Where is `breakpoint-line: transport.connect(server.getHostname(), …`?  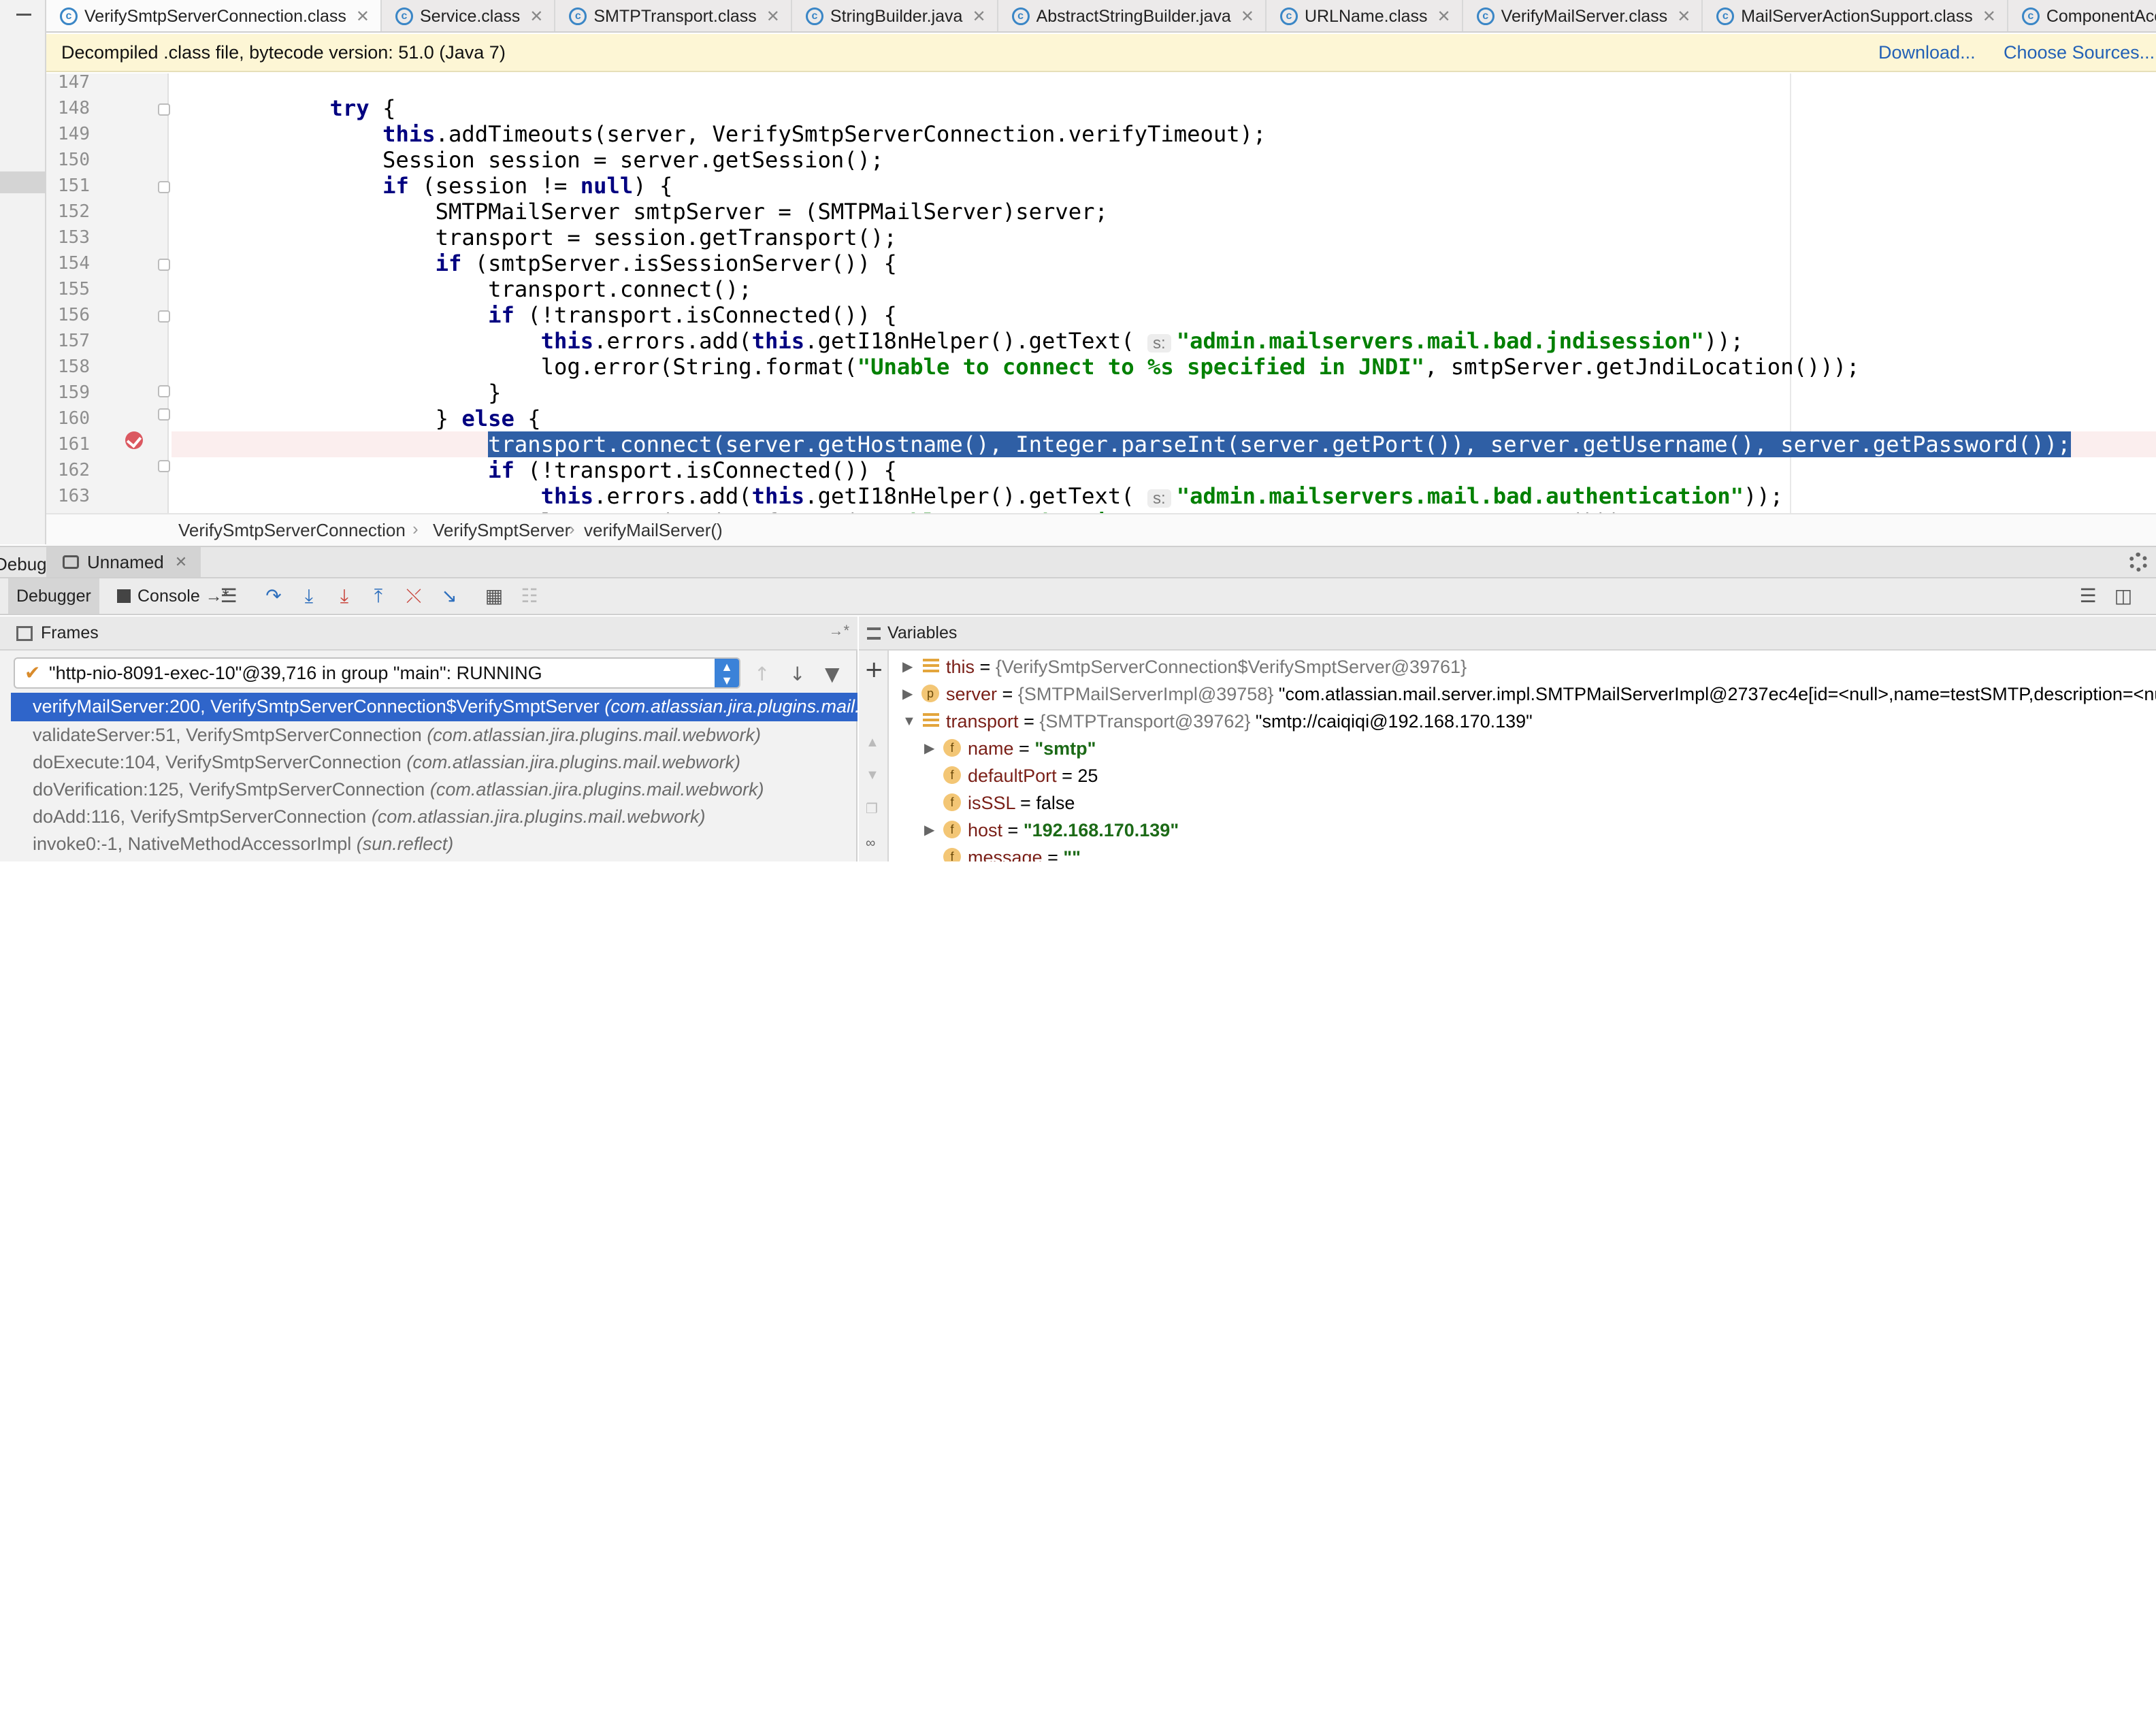
breakpoint-line: transport.connect(server.getHostname(), … is located at coordinates (1164, 444).